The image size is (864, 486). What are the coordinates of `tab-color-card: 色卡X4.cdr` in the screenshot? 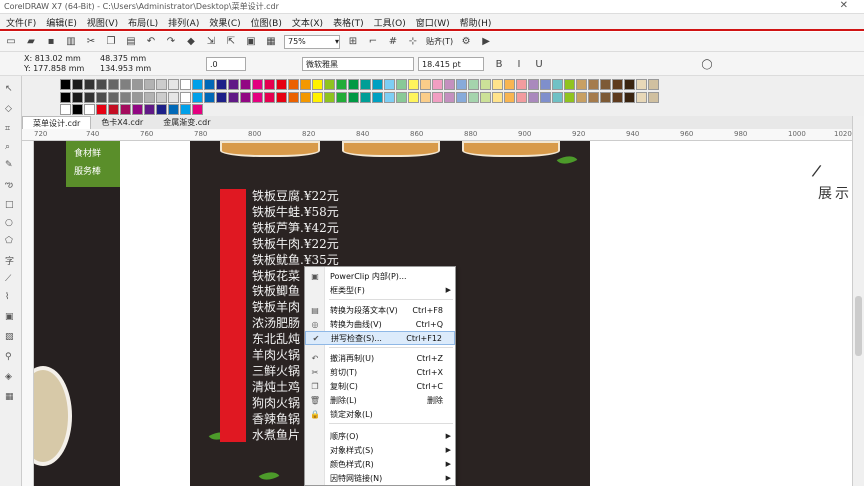 It's located at (122, 122).